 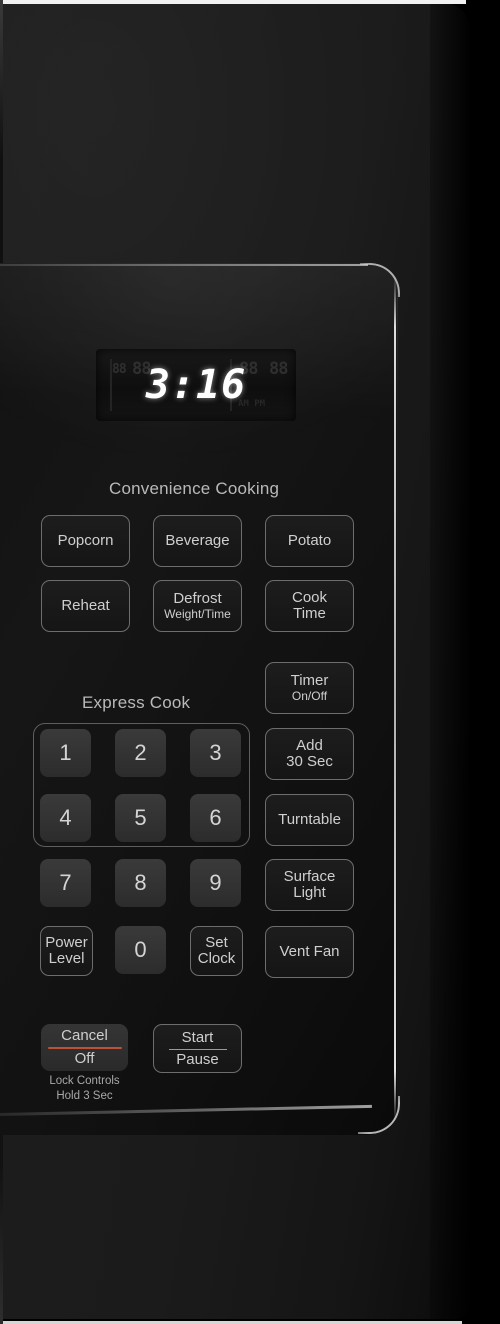 I want to click on body-top-edge, so click(x=233, y=2).